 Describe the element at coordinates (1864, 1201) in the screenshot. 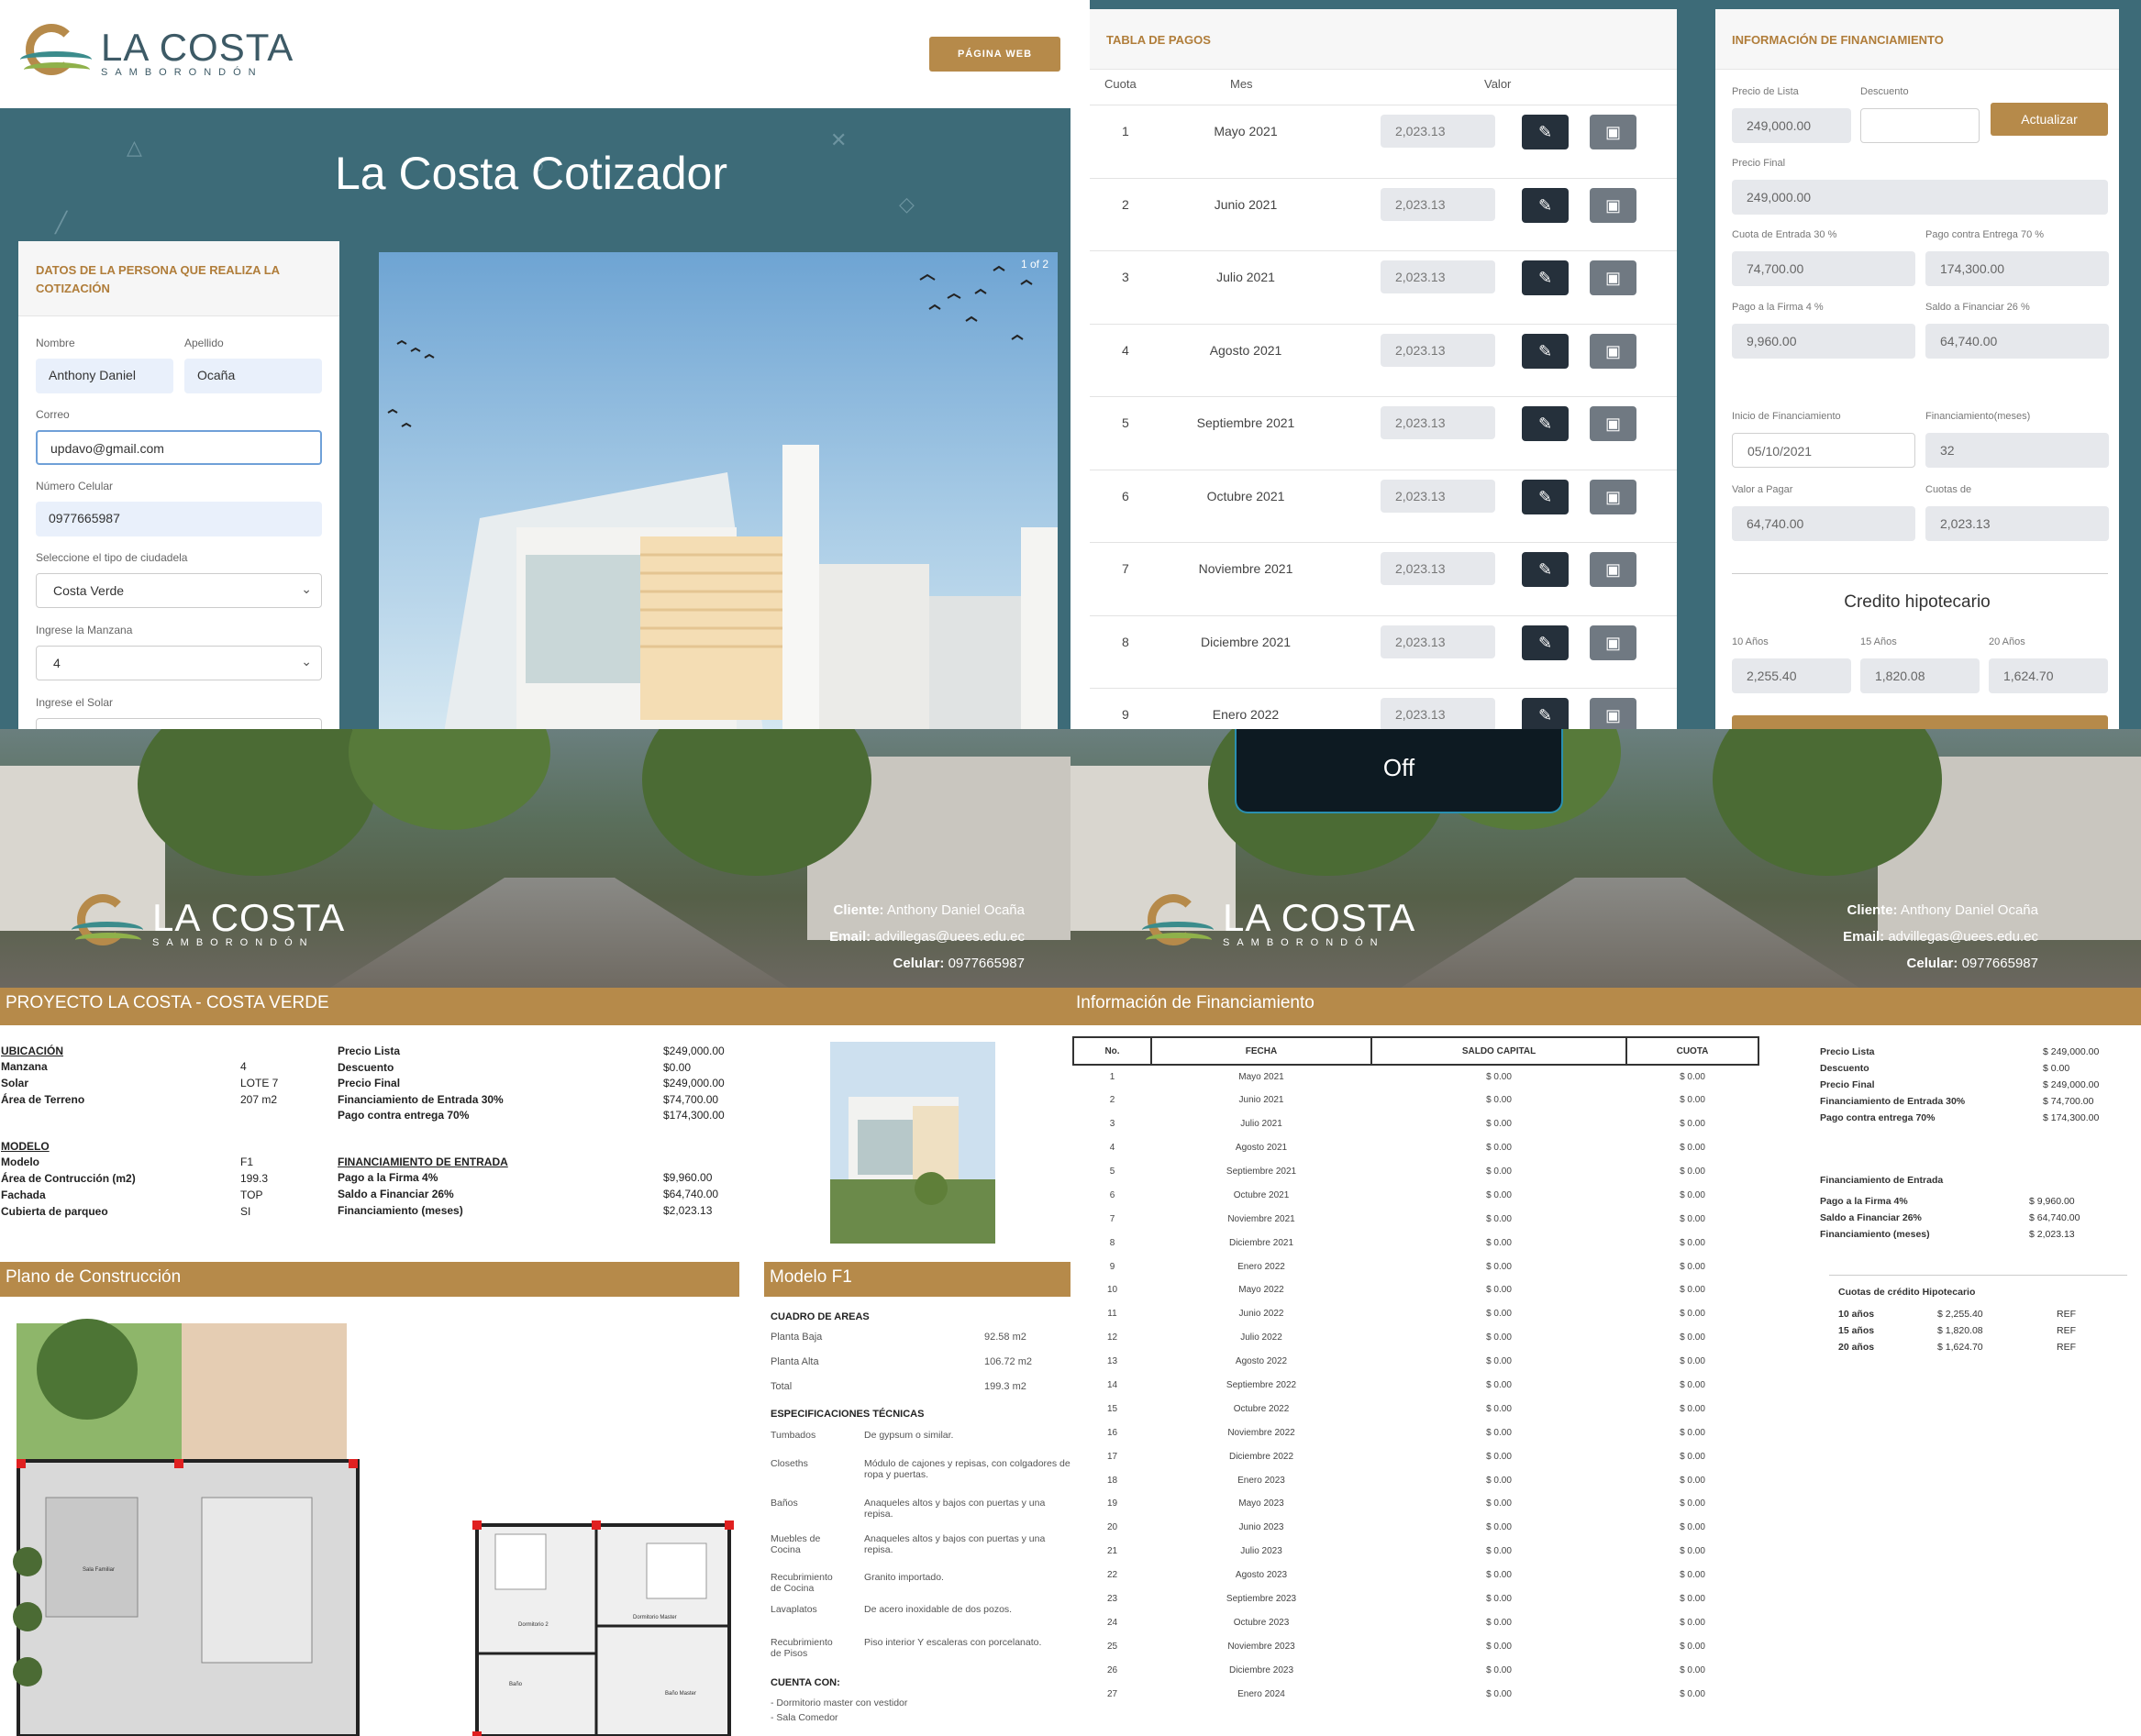

I see `entrada-label: Pago a la Firma 4%` at that location.